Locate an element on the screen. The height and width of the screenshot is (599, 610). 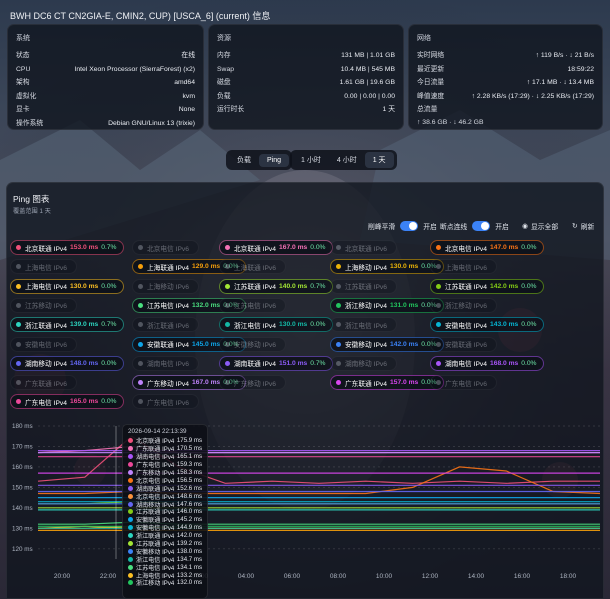
series-name: 上海联通 IPv4 is located at coordinates (168, 268).